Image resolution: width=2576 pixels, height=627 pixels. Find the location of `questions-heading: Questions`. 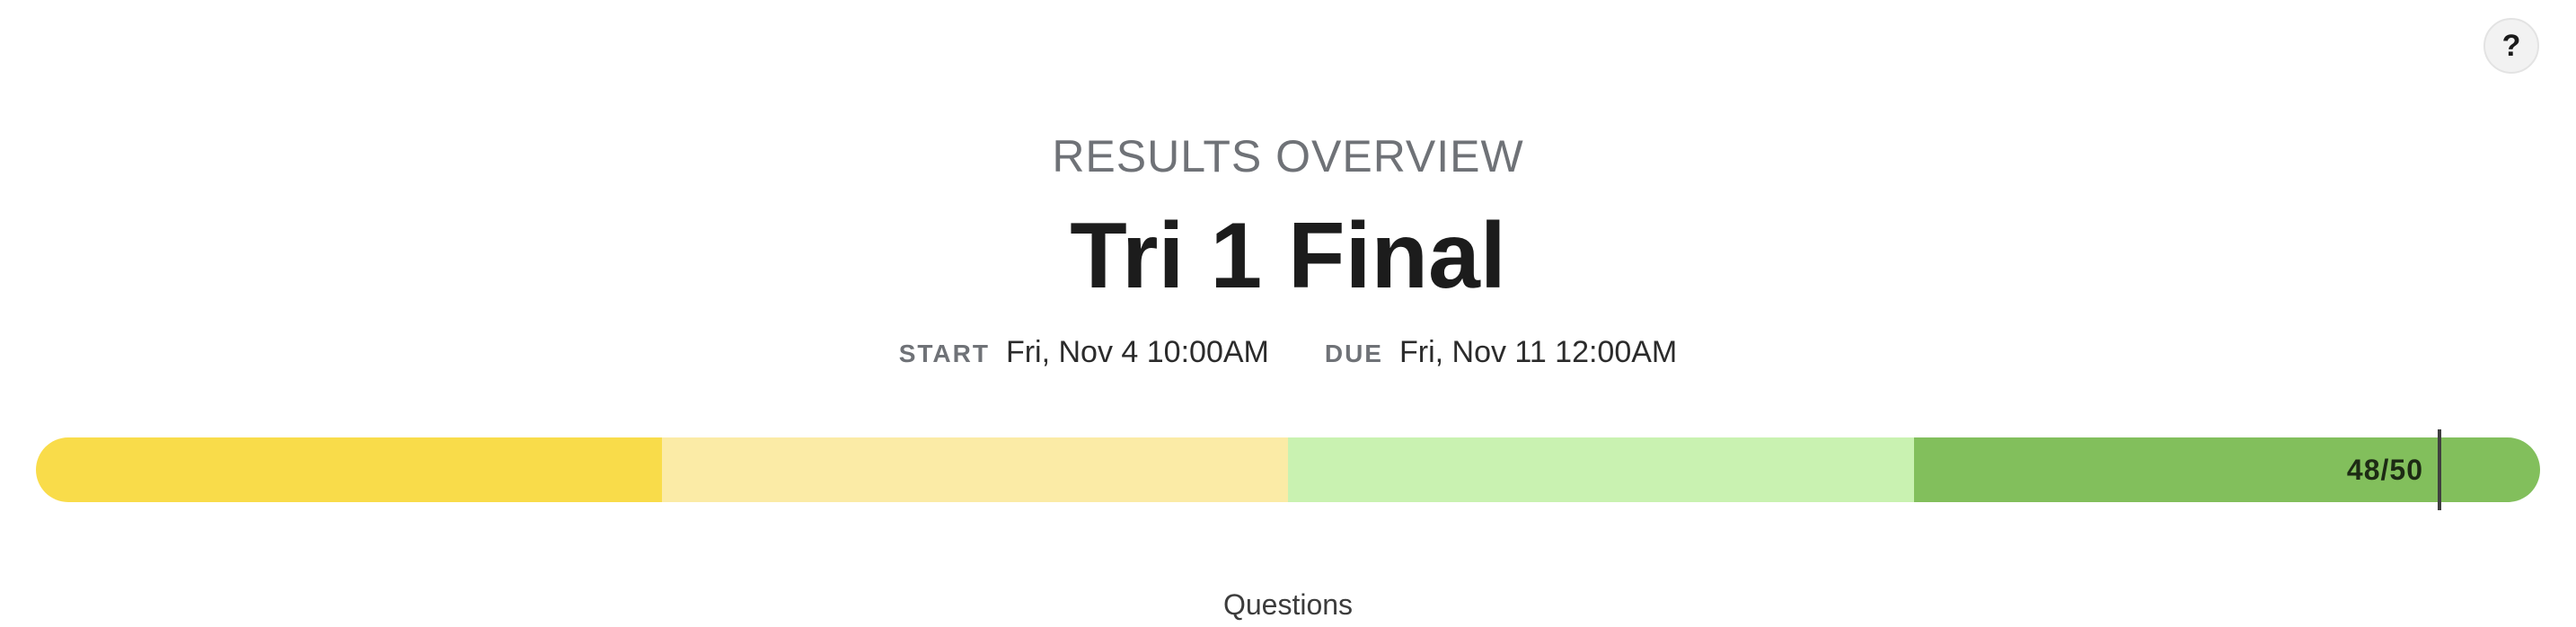

questions-heading: Questions is located at coordinates (1288, 604).